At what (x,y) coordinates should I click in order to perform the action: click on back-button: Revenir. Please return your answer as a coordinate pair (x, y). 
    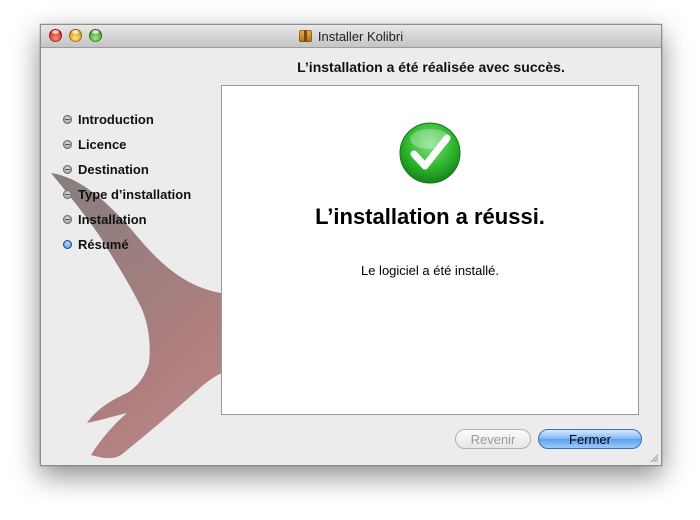
    Looking at the image, I should click on (493, 439).